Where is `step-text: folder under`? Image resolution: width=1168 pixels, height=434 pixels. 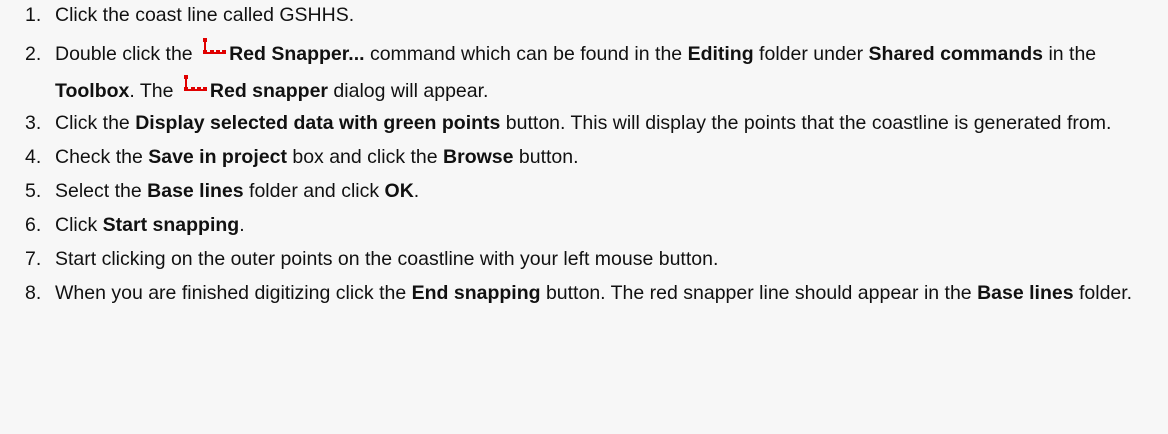
step-text: folder under is located at coordinates (811, 54).